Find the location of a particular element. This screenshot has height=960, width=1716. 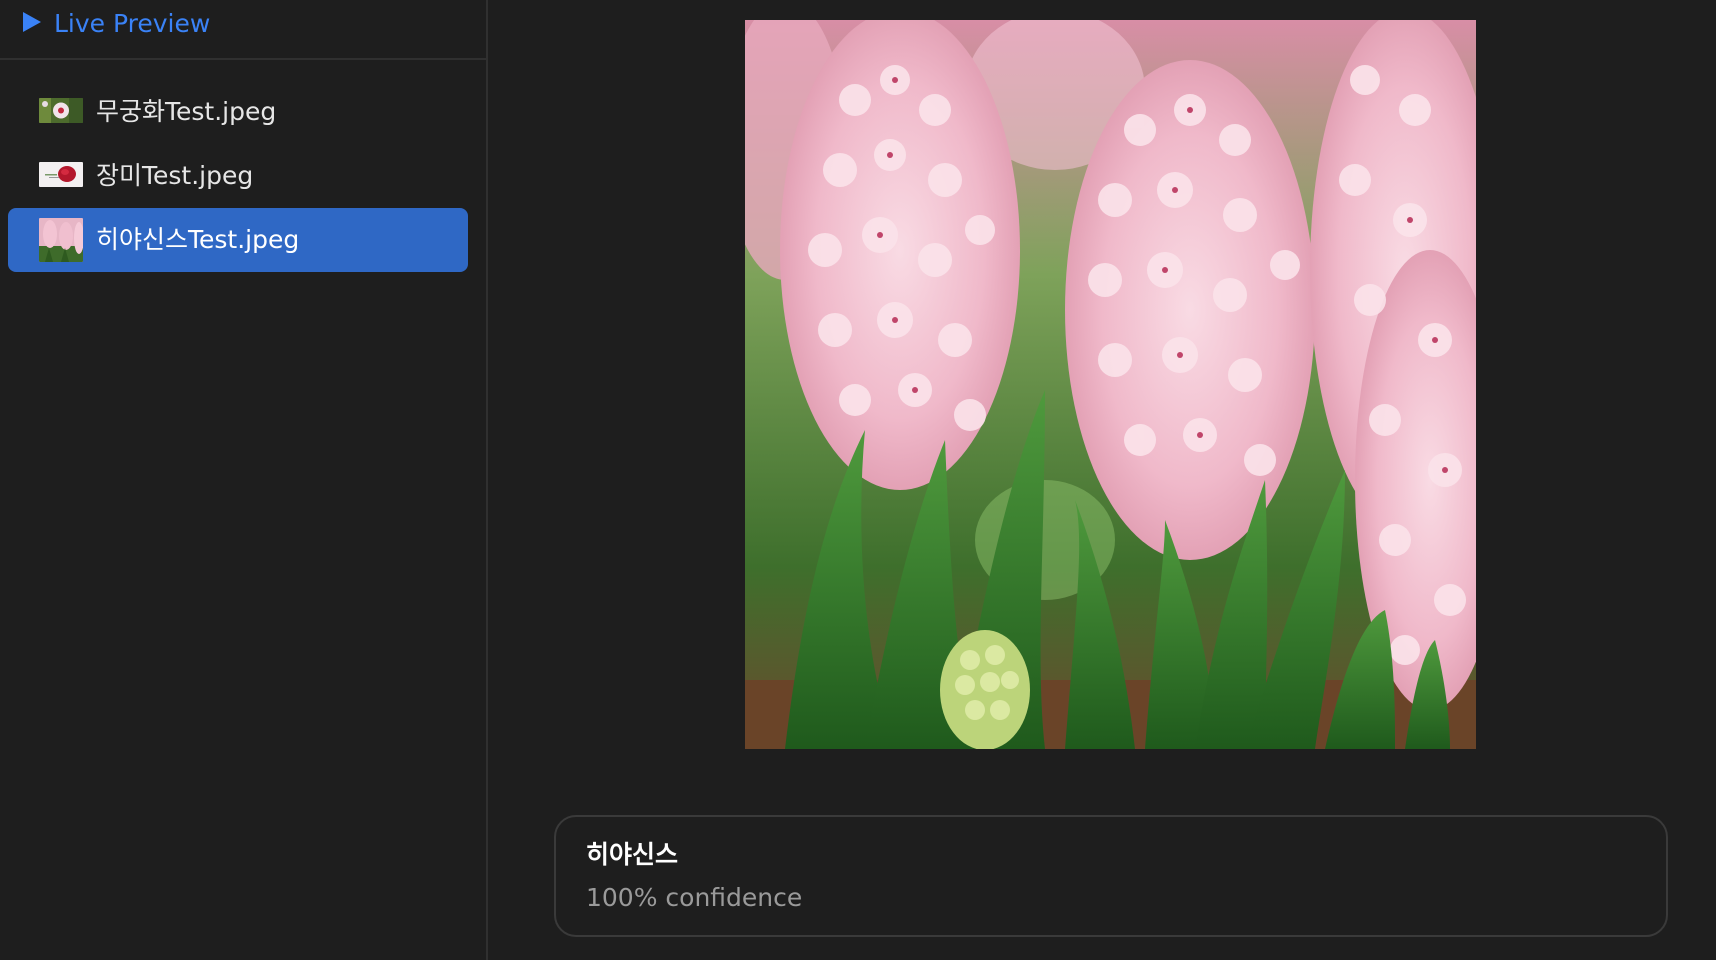

file-item-label: 장미Test.jpeg is located at coordinates (175, 175).